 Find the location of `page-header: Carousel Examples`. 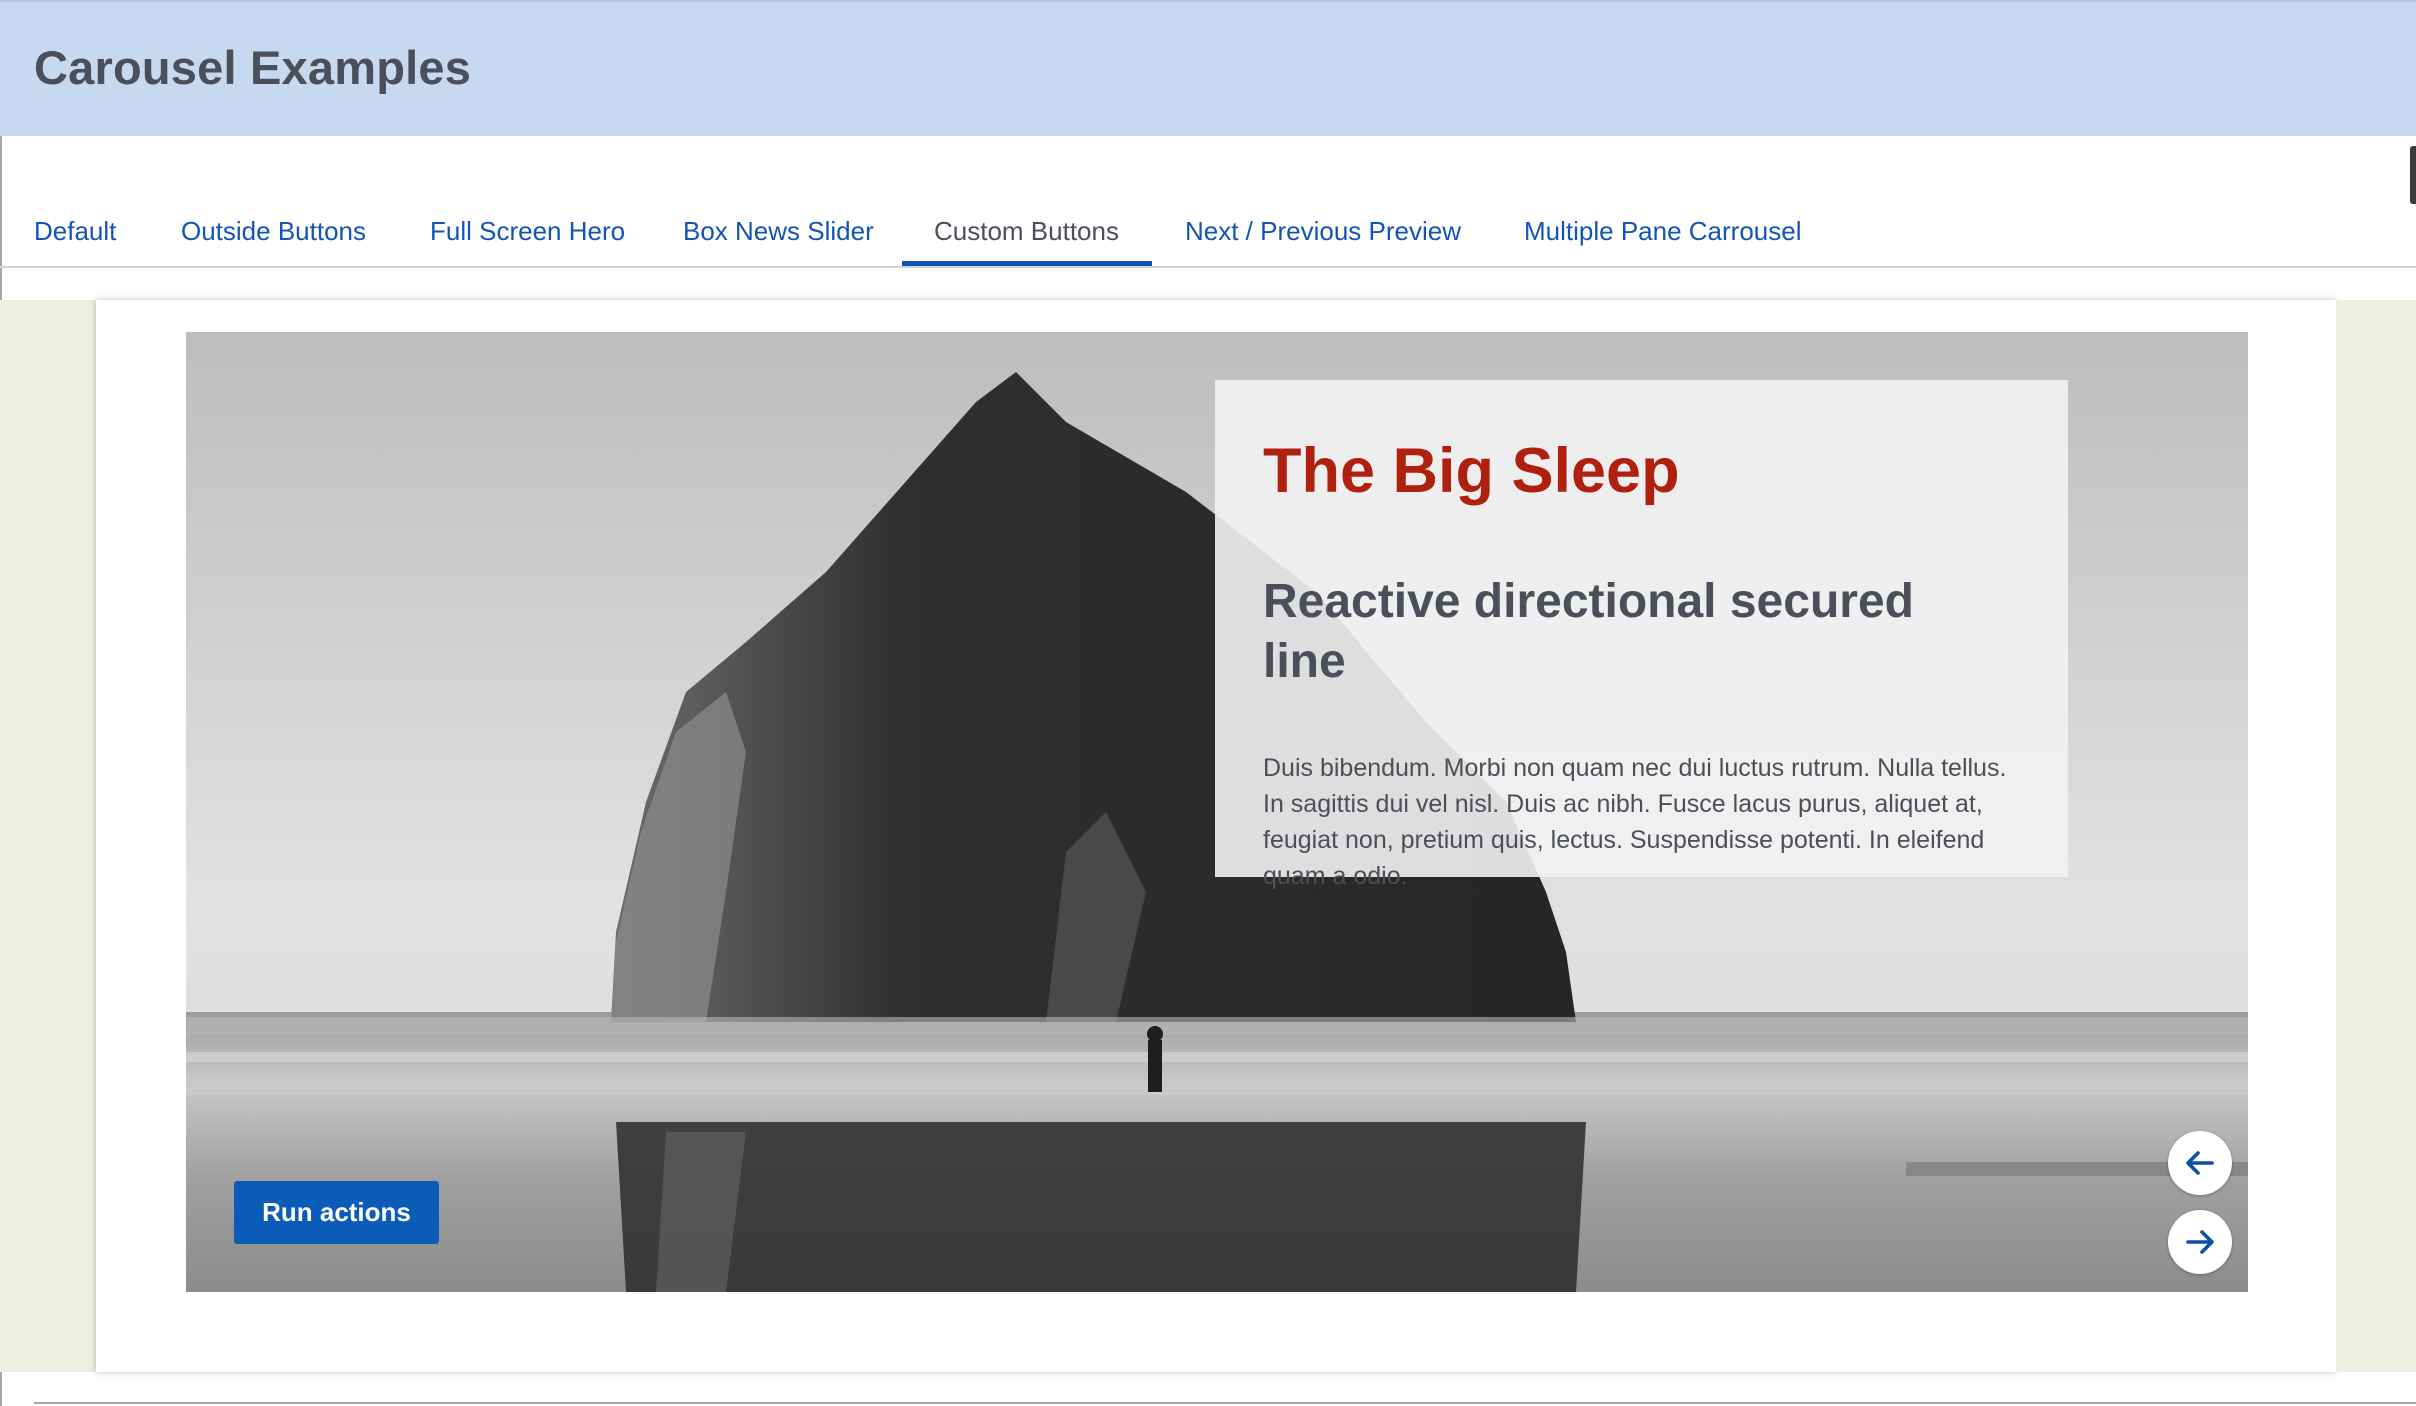

page-header: Carousel Examples is located at coordinates (1208, 68).